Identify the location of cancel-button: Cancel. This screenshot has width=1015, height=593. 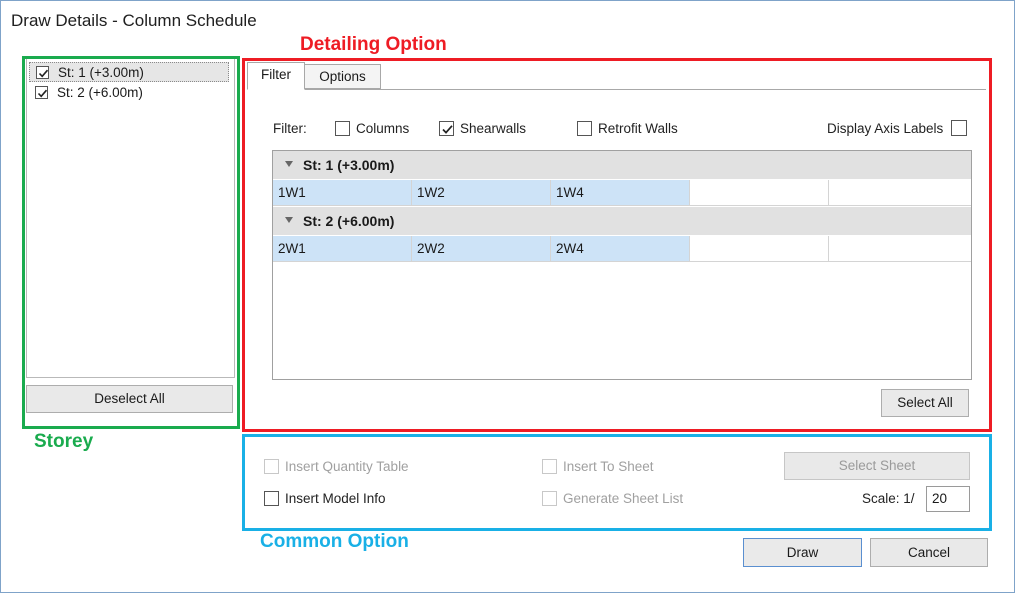
(929, 552).